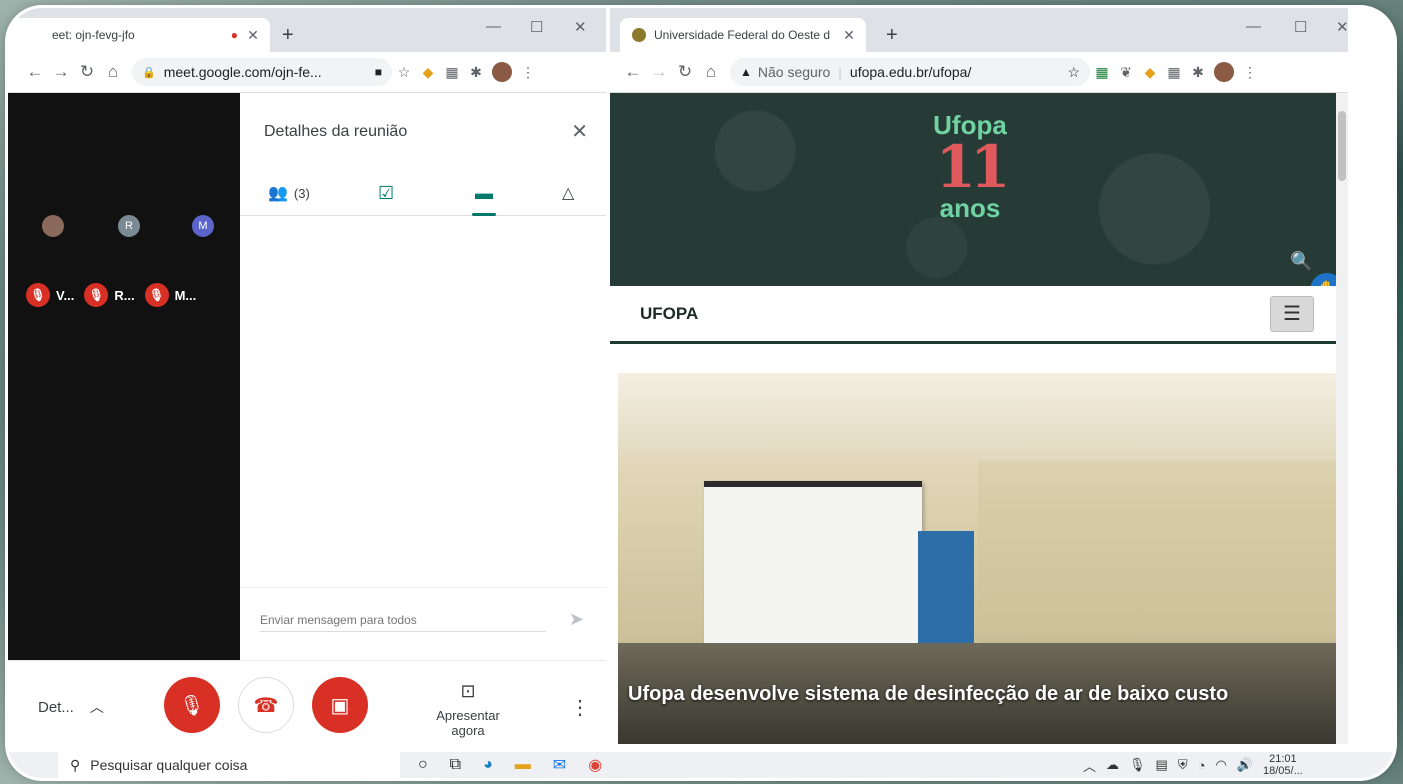 This screenshot has height=784, width=1403. What do you see at coordinates (1102, 72) in the screenshot?
I see `sheets-extension-icon: ▦` at bounding box center [1102, 72].